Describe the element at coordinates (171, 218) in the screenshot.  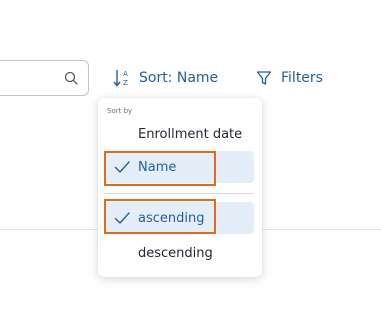
I see `menu-item-label: ascending` at that location.